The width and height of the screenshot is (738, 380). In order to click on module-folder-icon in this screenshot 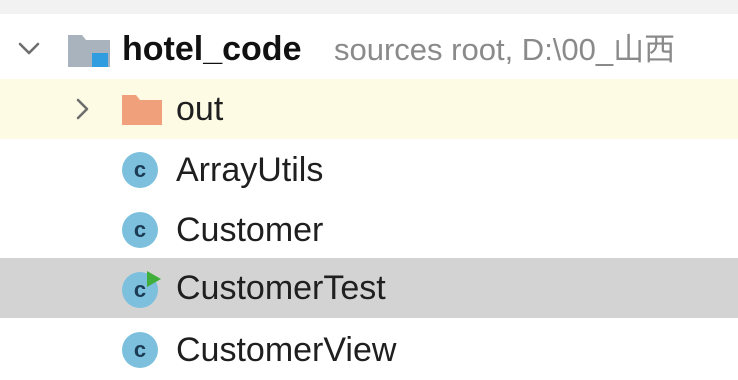, I will do `click(89, 52)`.